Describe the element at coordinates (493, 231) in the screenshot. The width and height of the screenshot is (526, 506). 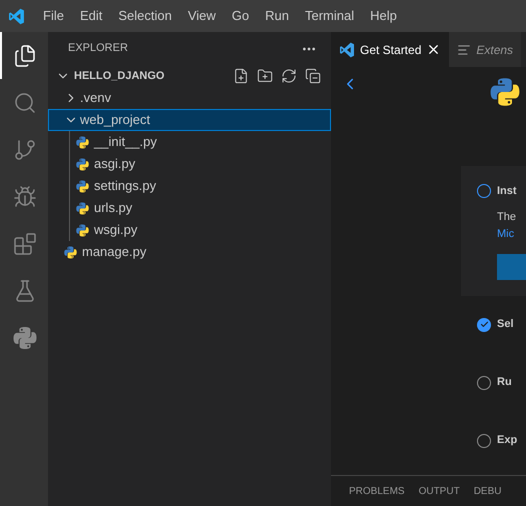
I see `step-card: Inst The Mic` at that location.